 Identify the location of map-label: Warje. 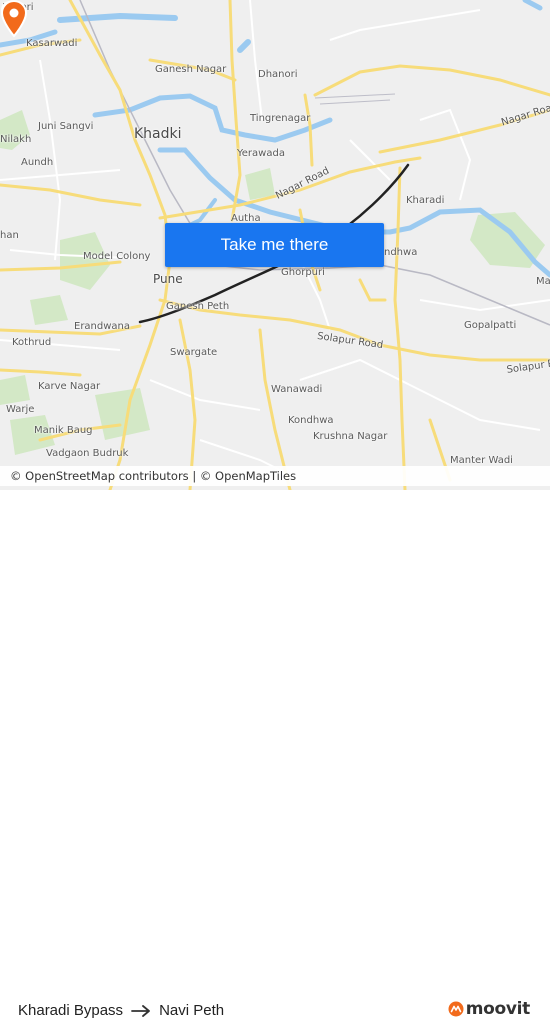
(20, 409).